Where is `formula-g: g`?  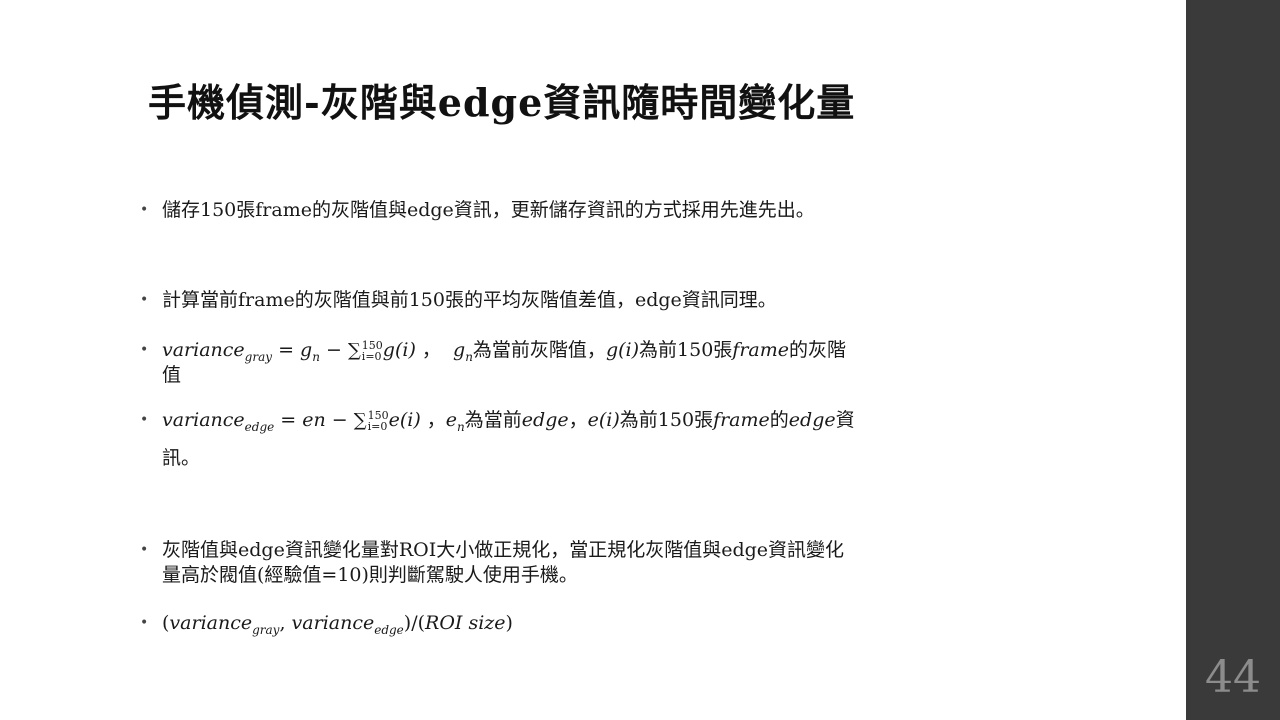
formula-g: g is located at coordinates (306, 350).